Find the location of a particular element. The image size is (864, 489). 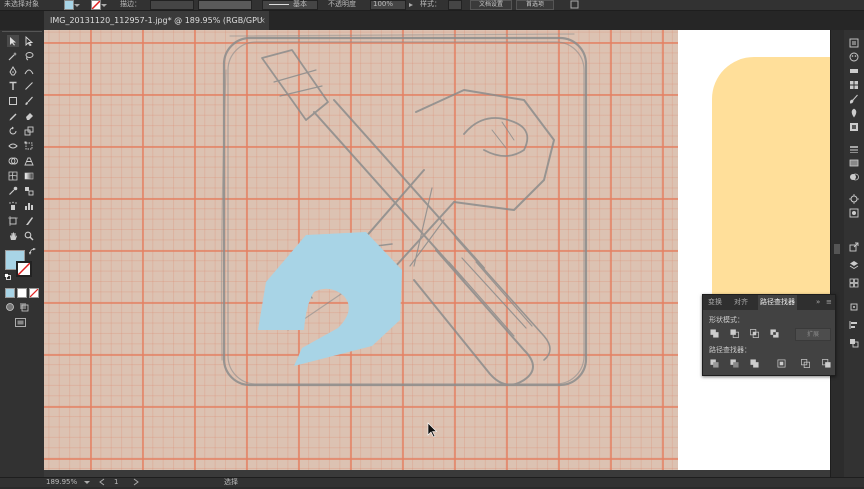

default-fill-stroke-icon is located at coordinates (7, 276).